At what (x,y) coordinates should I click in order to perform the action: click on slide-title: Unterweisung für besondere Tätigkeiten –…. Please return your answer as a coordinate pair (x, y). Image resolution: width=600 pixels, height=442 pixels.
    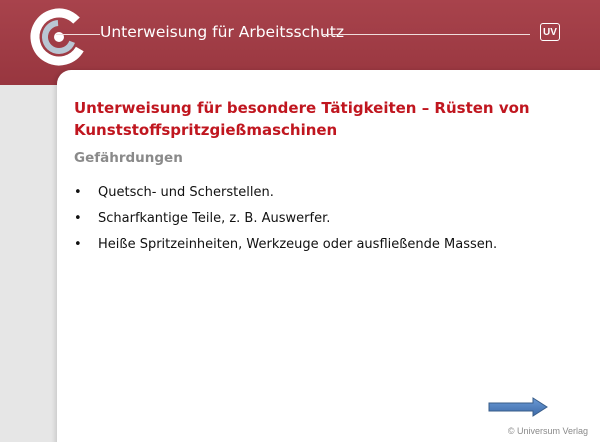
    Looking at the image, I should click on (302, 119).